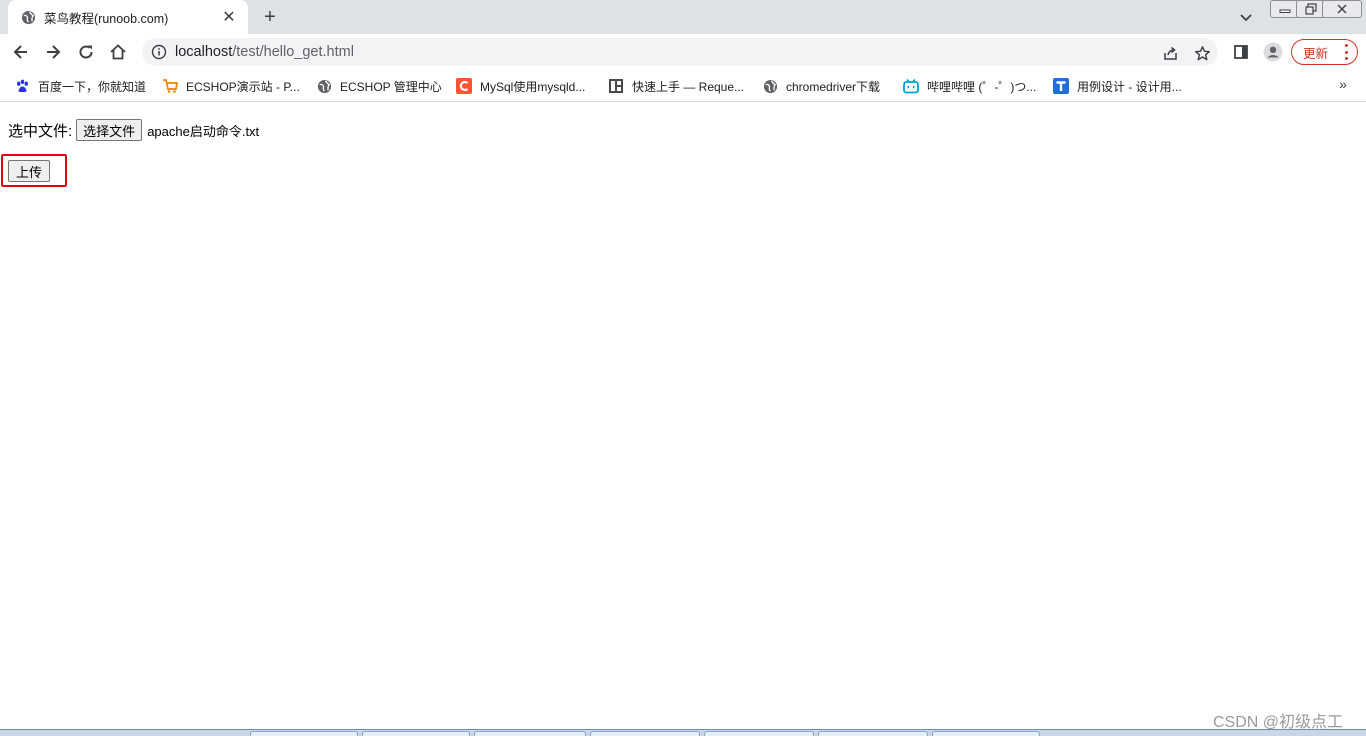 Image resolution: width=1366 pixels, height=736 pixels. Describe the element at coordinates (683, 17) in the screenshot. I see `tab-strip: 菜鸟教程(runoob.com) ✕ +` at that location.